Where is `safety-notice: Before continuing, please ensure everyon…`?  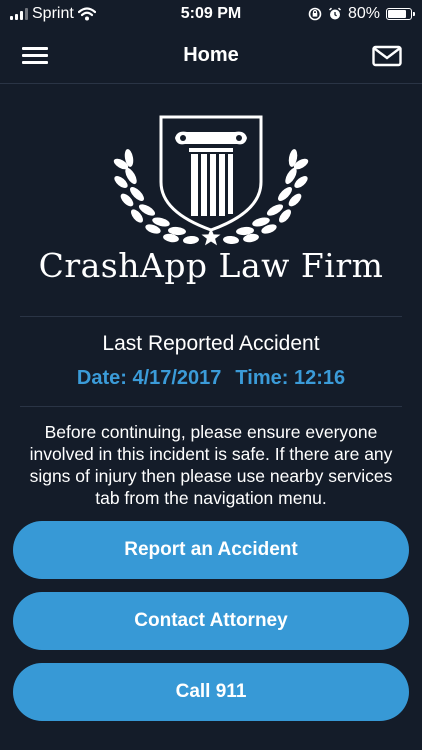 safety-notice: Before continuing, please ensure everyon… is located at coordinates (211, 465).